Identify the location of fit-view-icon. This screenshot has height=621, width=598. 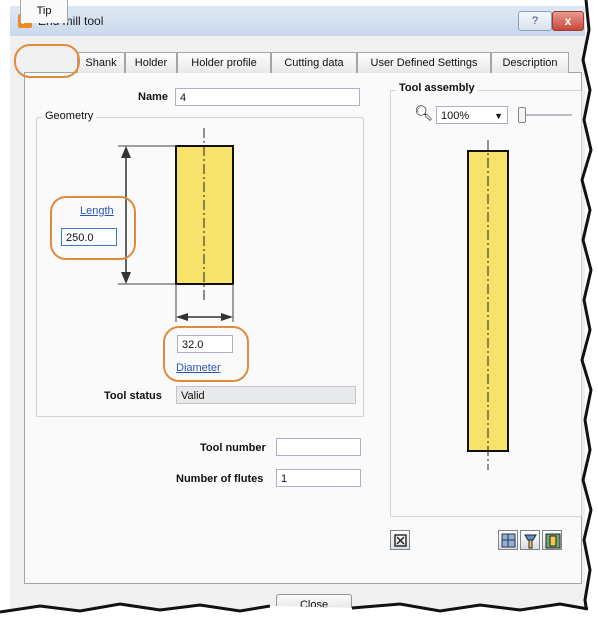
(400, 540).